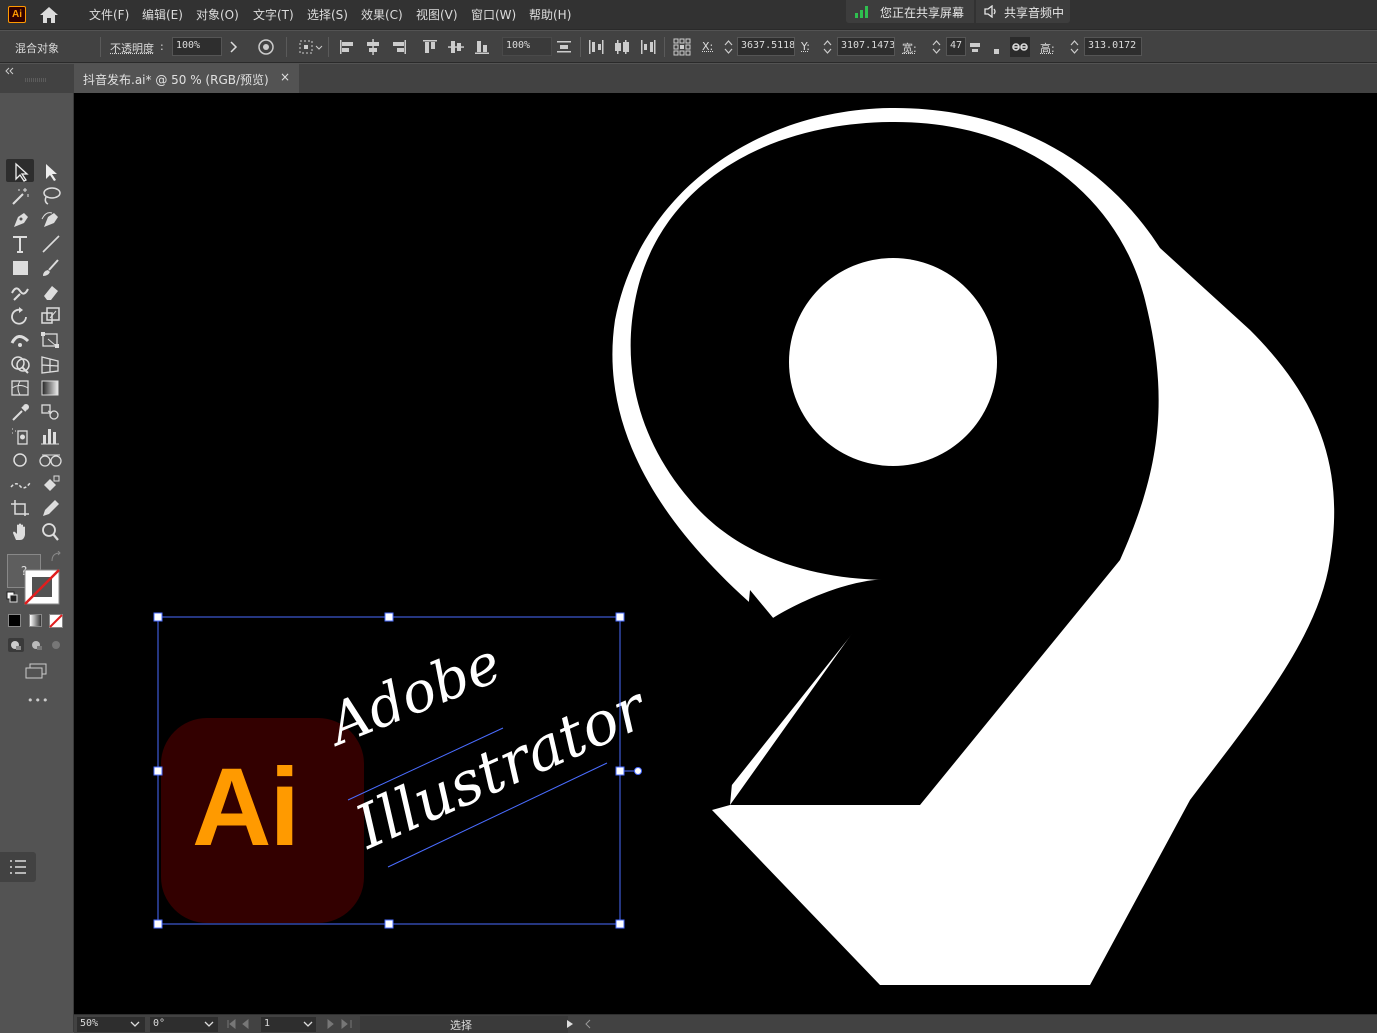  Describe the element at coordinates (347, 47) in the screenshot. I see `align-left-icon` at that location.